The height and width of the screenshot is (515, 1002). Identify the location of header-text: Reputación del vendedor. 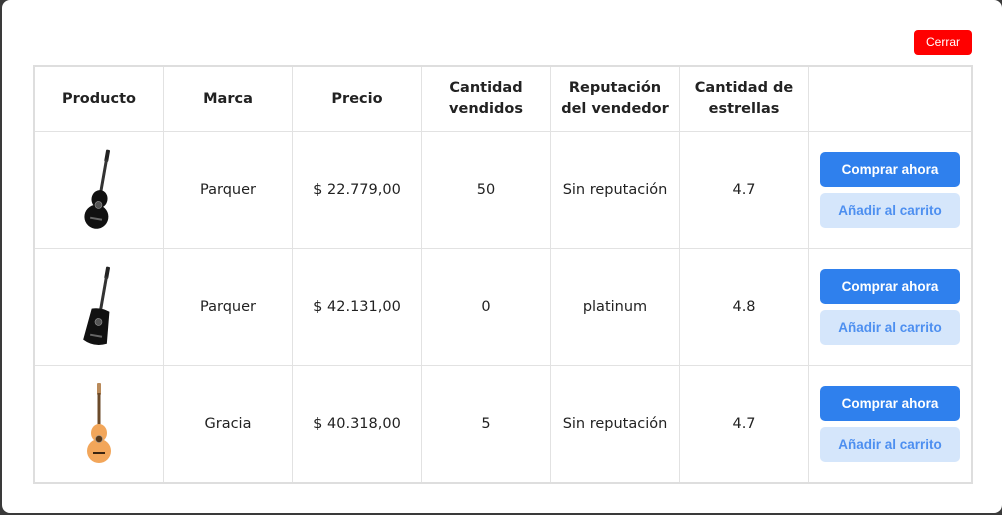
(615, 98).